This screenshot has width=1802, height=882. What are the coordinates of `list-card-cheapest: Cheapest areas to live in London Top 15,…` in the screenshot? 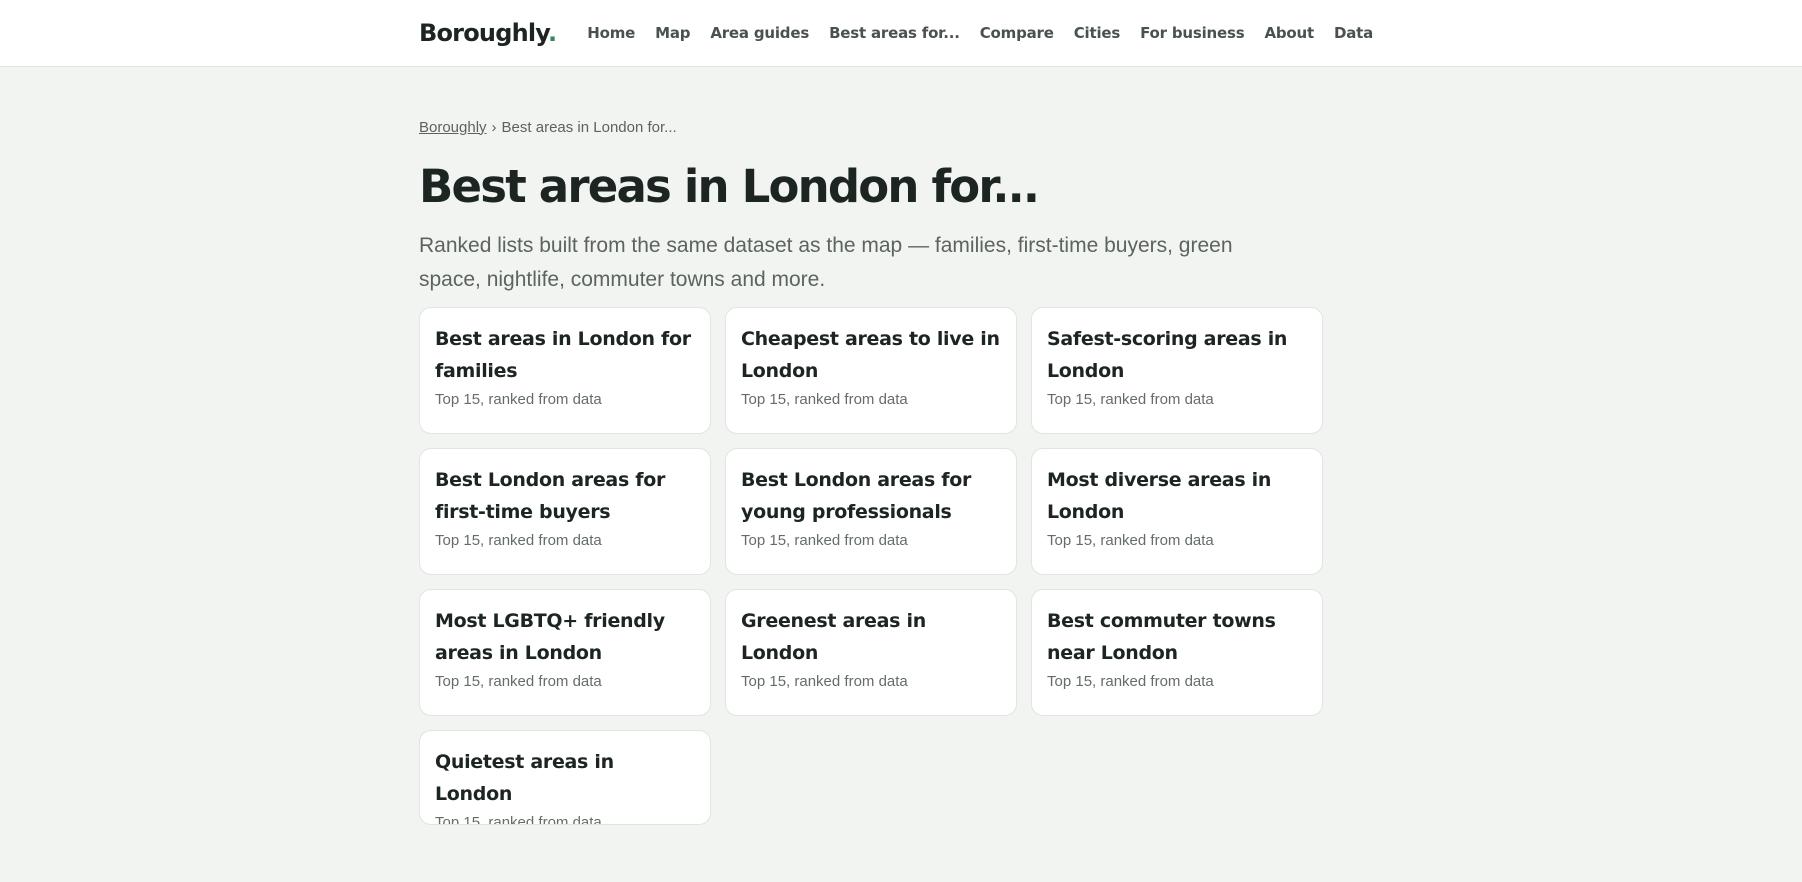 It's located at (871, 370).